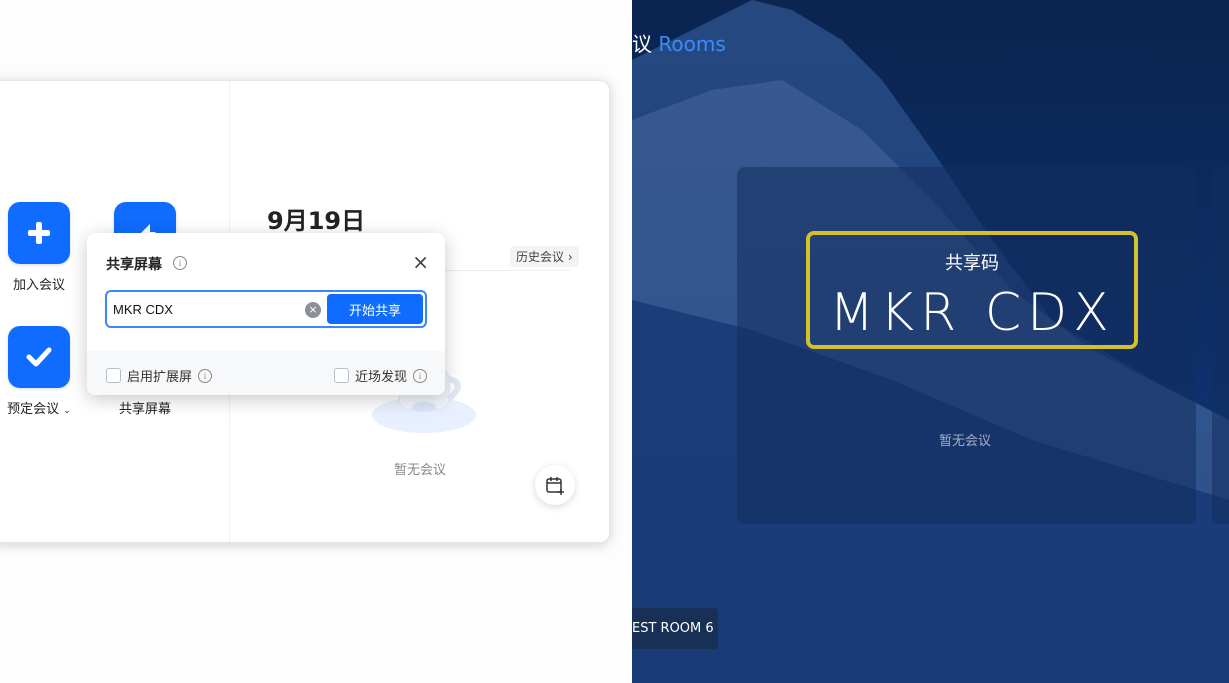  I want to click on share-screen-label: 共享屏幕, so click(144, 409).